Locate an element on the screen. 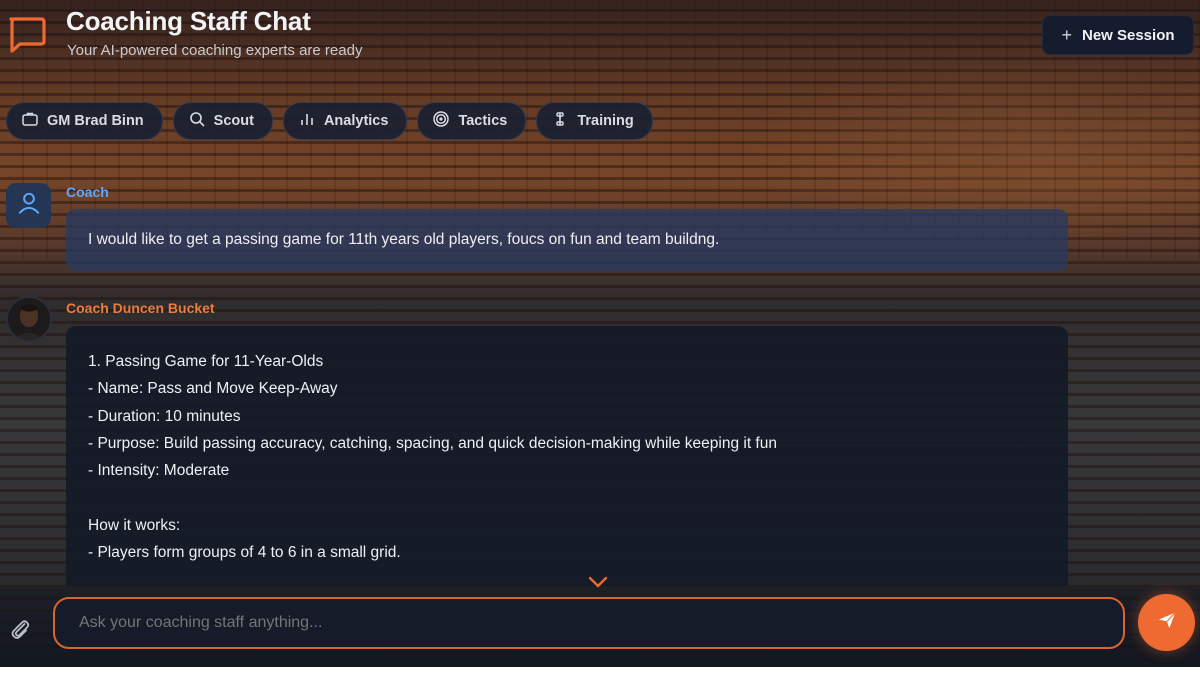 The height and width of the screenshot is (675, 1200). message-line: 1. Passing Game for 11-Year-Olds is located at coordinates (206, 361).